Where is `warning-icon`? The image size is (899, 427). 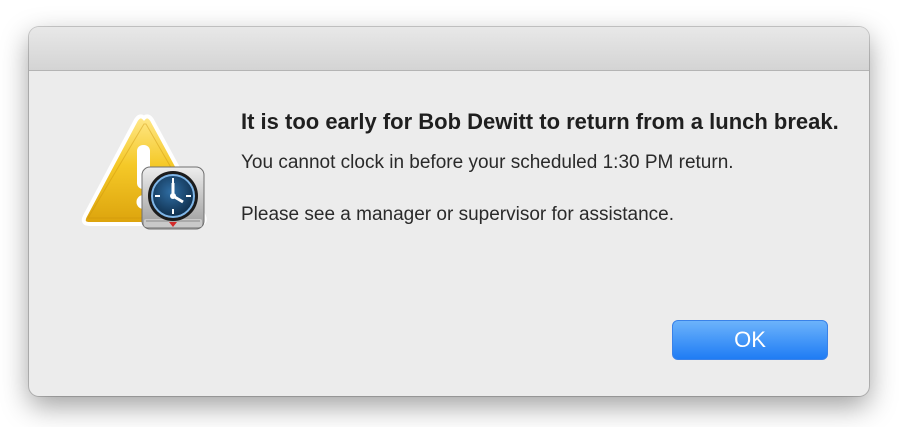 warning-icon is located at coordinates (144, 172).